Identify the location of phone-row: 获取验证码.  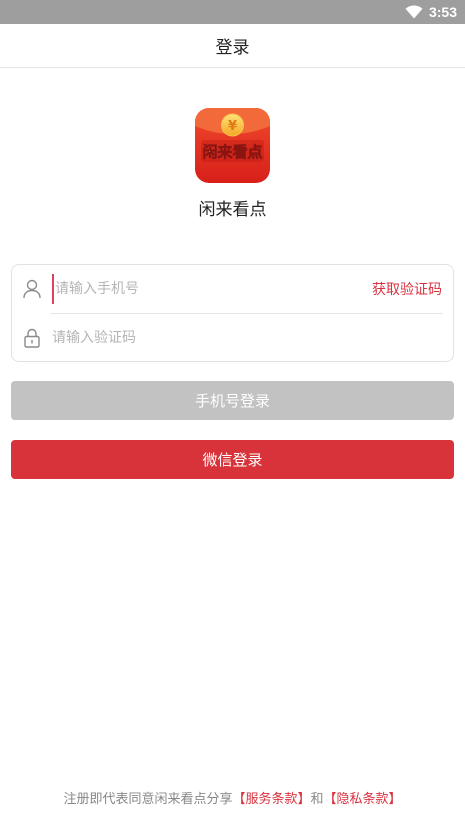
(232, 289).